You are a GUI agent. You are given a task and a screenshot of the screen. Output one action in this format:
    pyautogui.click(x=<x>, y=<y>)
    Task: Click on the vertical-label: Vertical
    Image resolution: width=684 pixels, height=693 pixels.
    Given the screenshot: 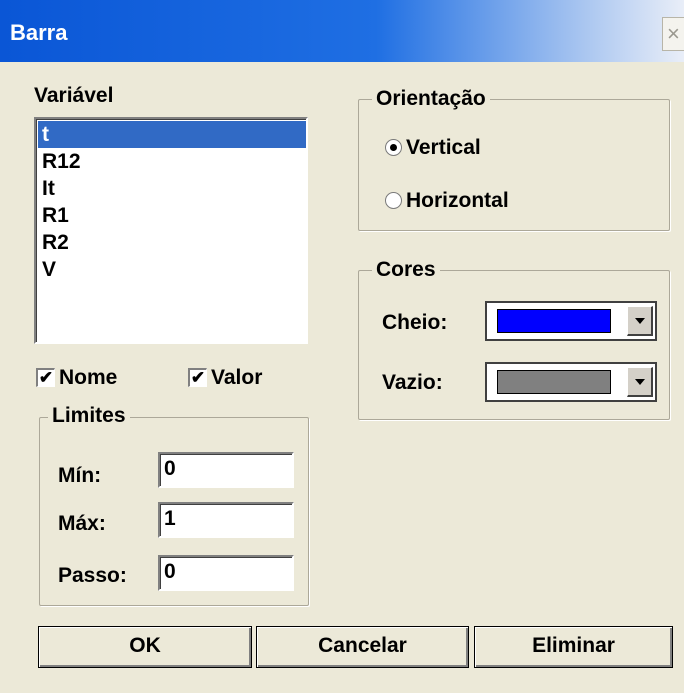 What is the action you would take?
    pyautogui.click(x=443, y=147)
    